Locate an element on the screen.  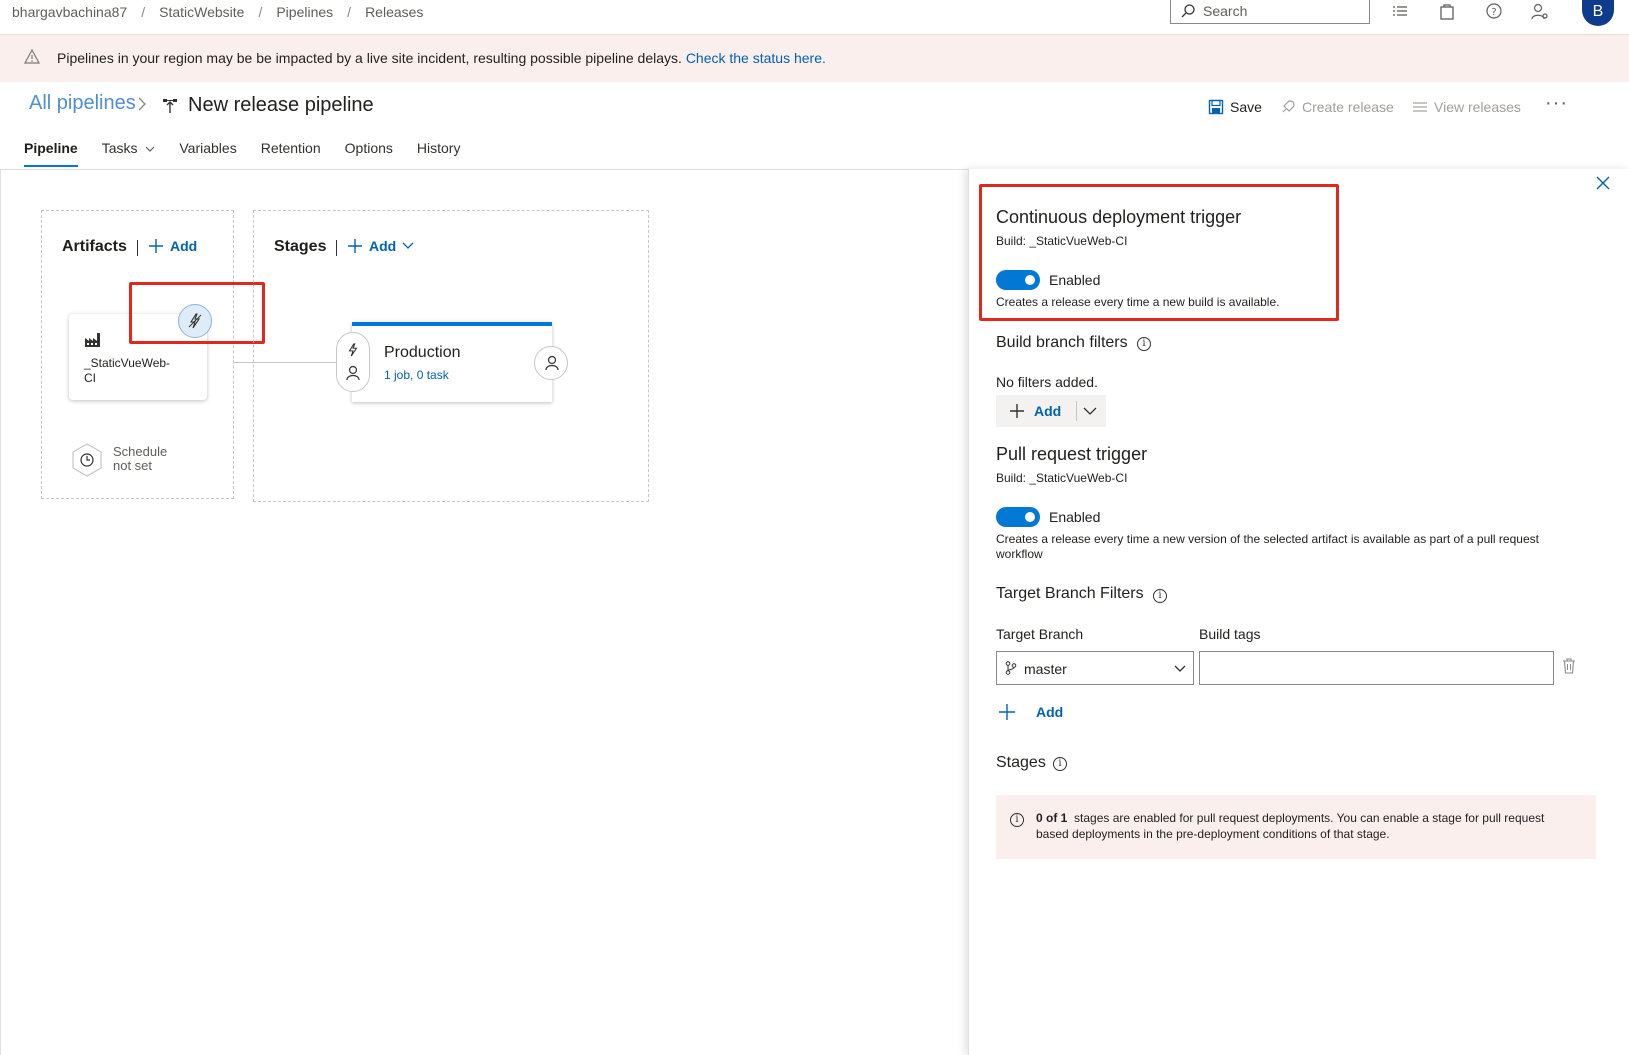
cd-trigger-toggle is located at coordinates (1018, 280).